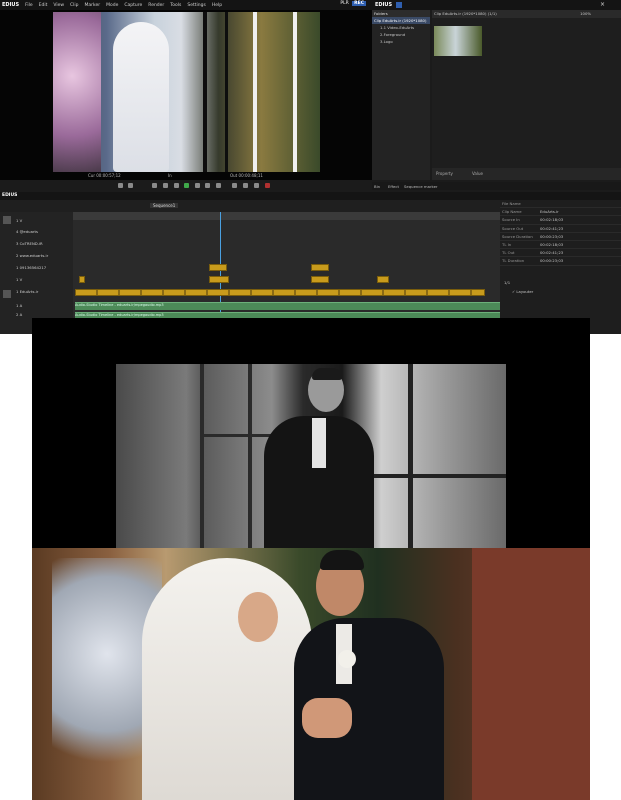  What do you see at coordinates (286, 216) in the screenshot?
I see `time-ruler` at bounding box center [286, 216].